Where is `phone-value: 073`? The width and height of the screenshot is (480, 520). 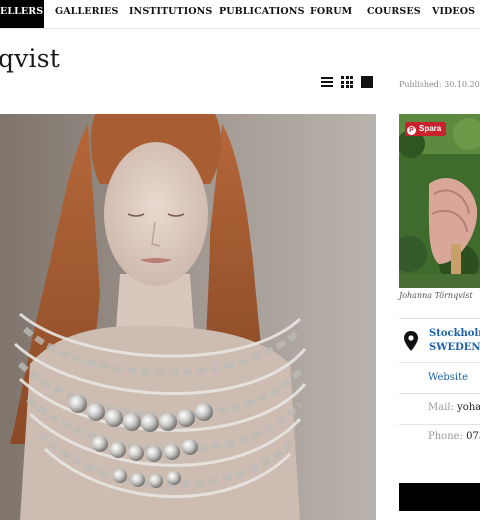 phone-value: 073 is located at coordinates (473, 436).